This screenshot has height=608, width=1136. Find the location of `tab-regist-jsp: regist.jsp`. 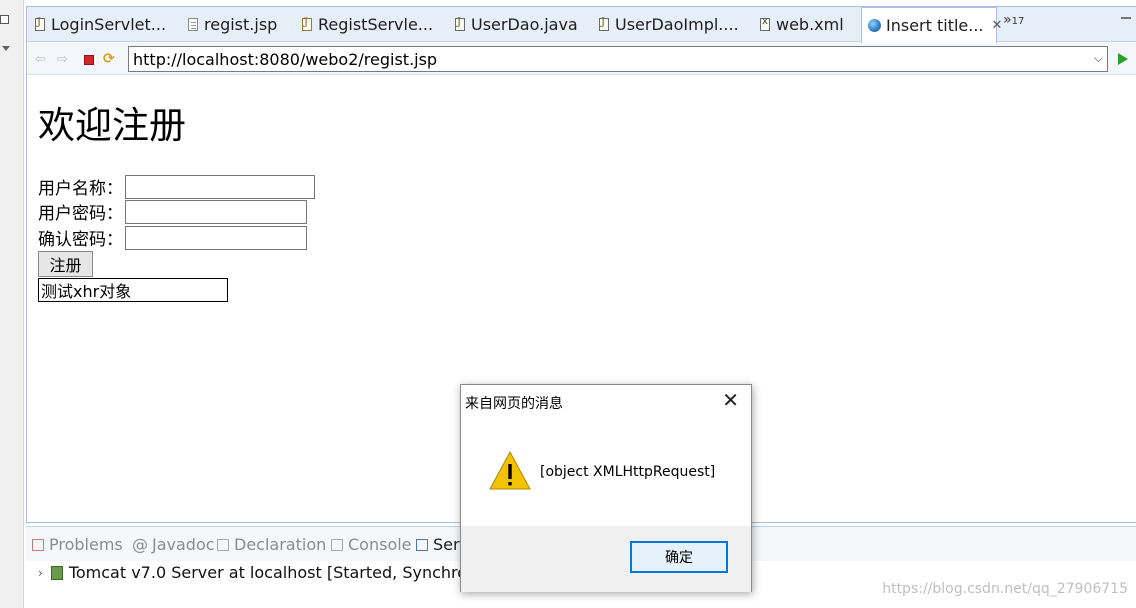

tab-regist-jsp: regist.jsp is located at coordinates (229, 24).